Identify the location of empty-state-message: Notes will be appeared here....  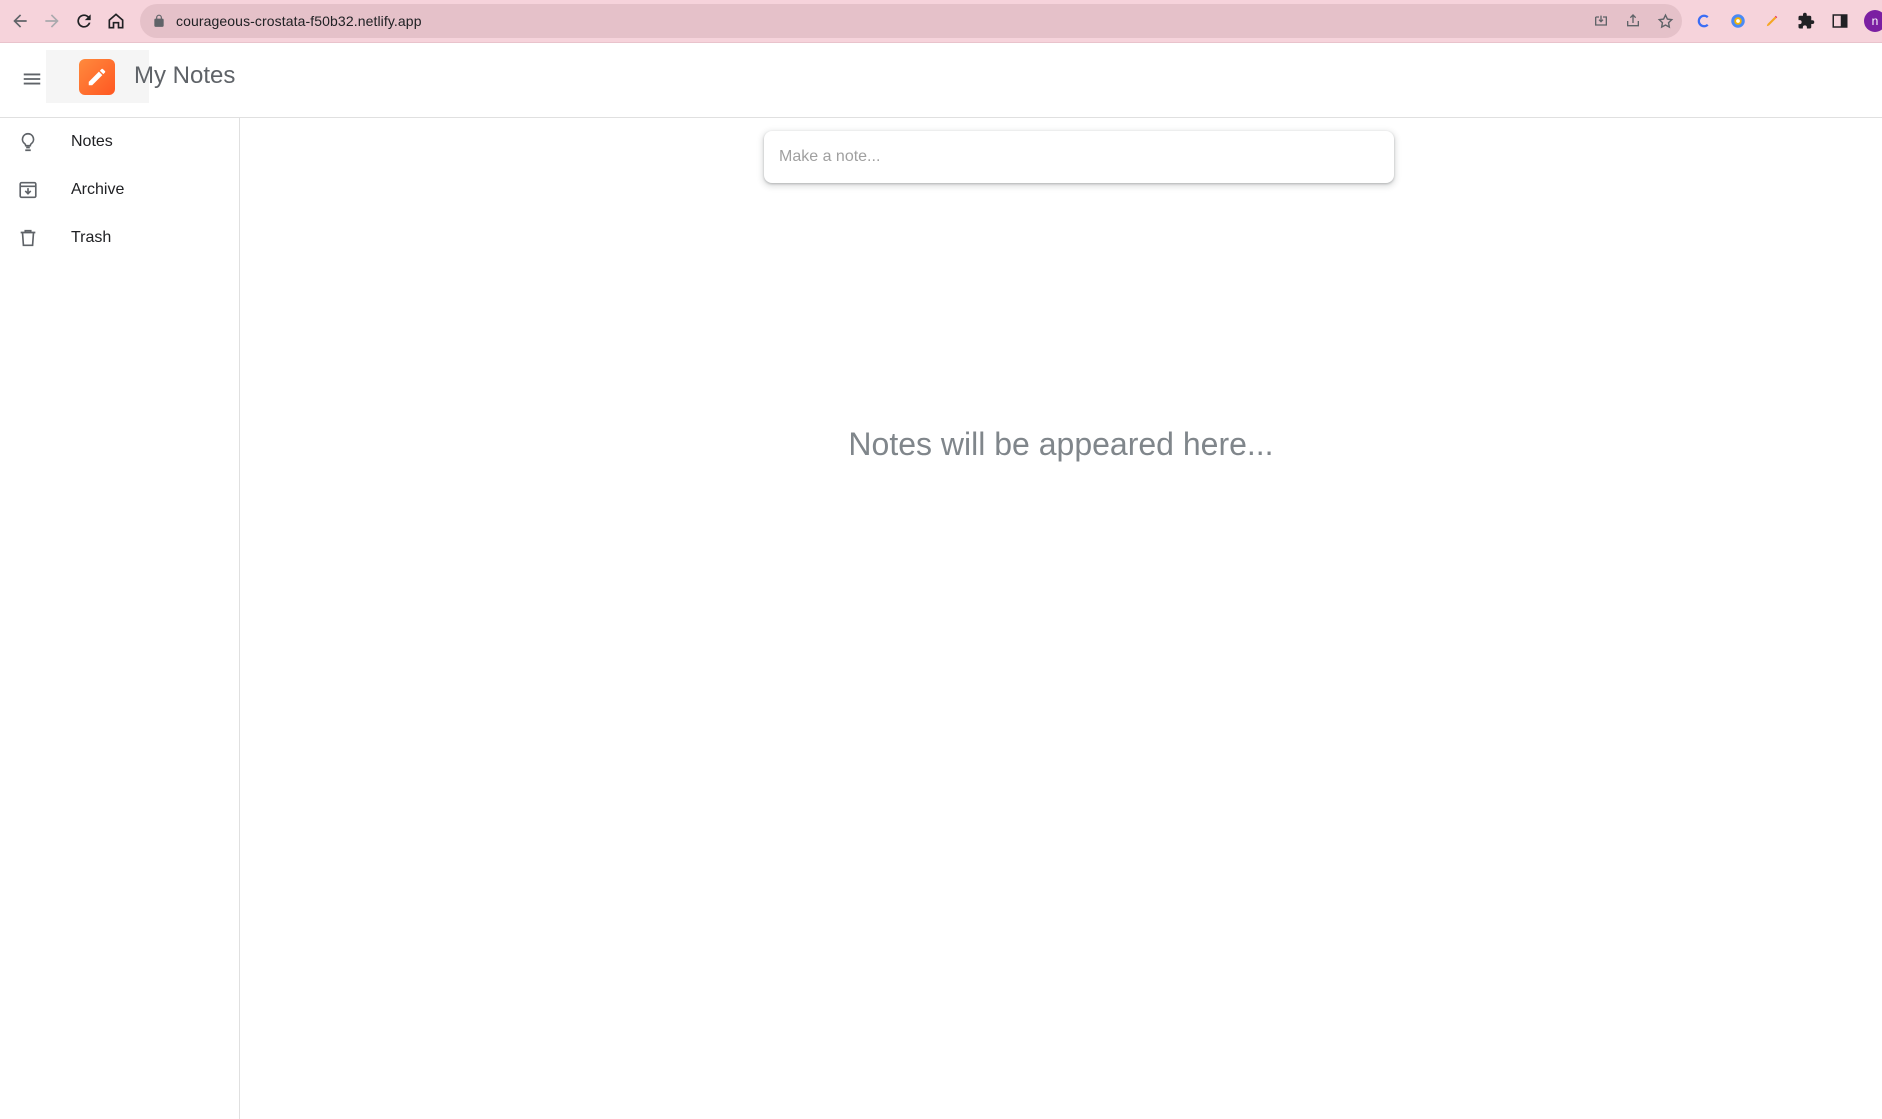
(1061, 444).